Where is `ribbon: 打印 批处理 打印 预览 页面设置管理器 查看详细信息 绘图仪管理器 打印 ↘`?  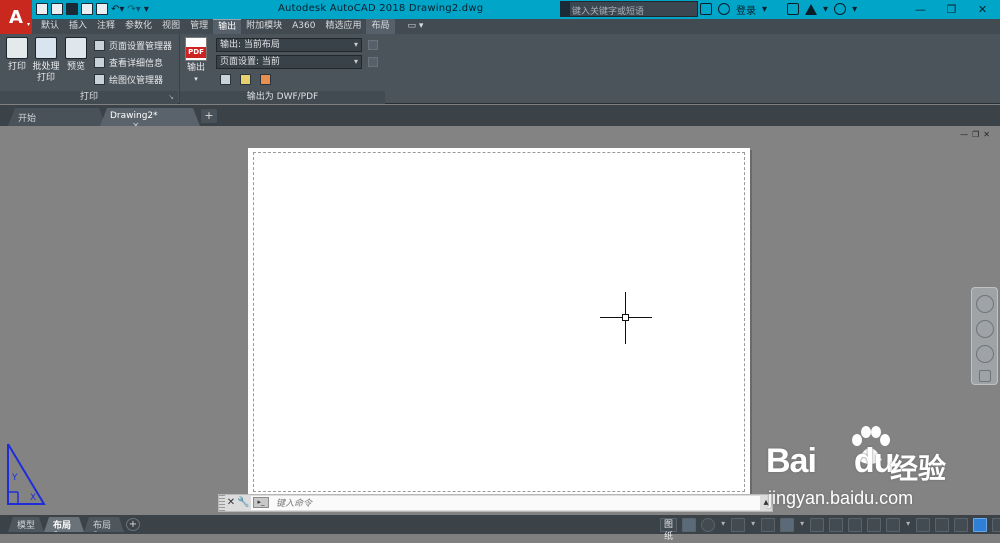 ribbon: 打印 批处理 打印 预览 页面设置管理器 查看详细信息 绘图仪管理器 打印 ↘ is located at coordinates (500, 69).